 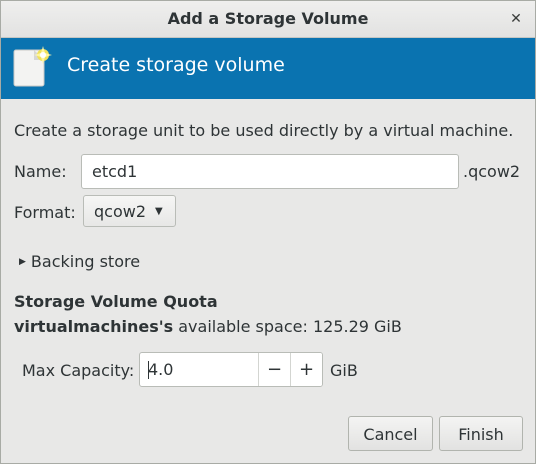 I want to click on backing-store-expander: ▶ Backing store, so click(x=79, y=262).